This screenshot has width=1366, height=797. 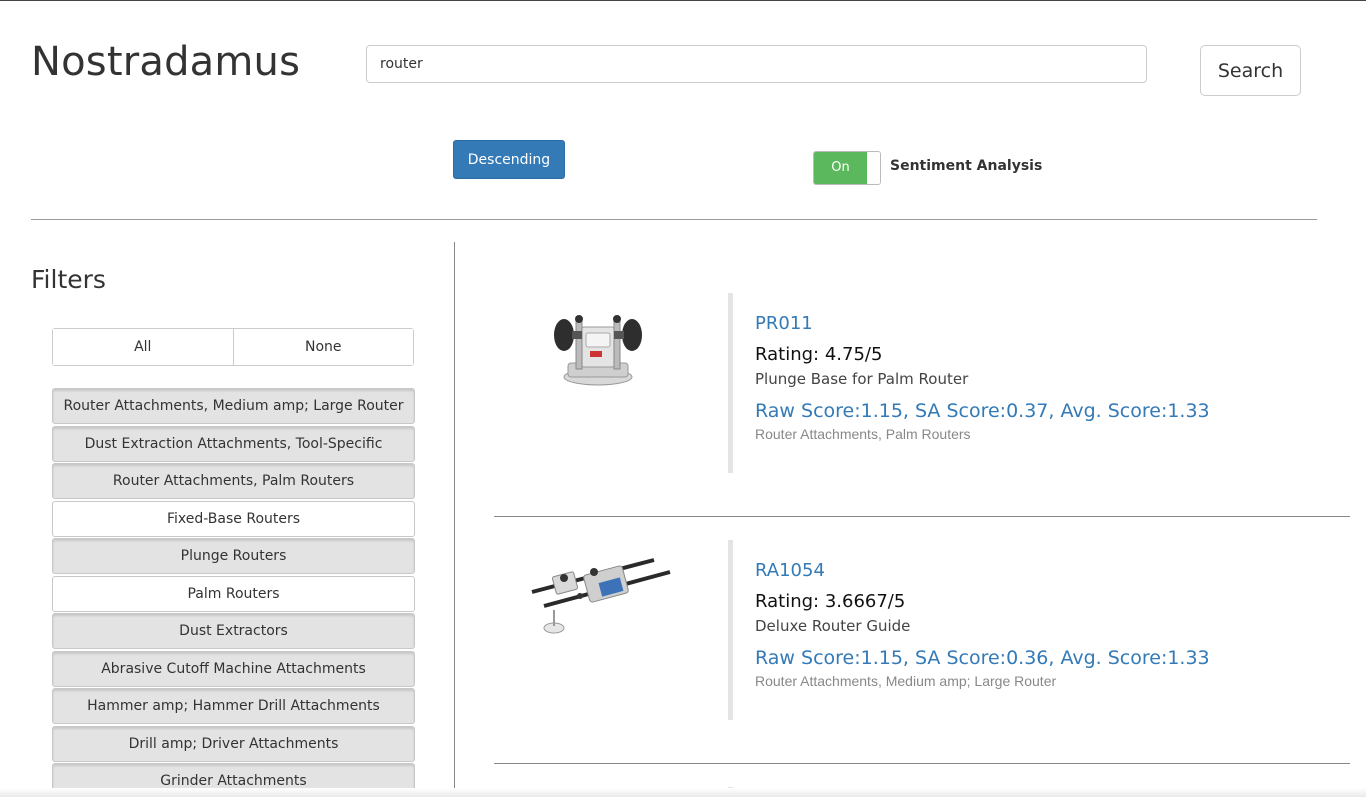 I want to click on router-guide-product-image, so click(x=599, y=595).